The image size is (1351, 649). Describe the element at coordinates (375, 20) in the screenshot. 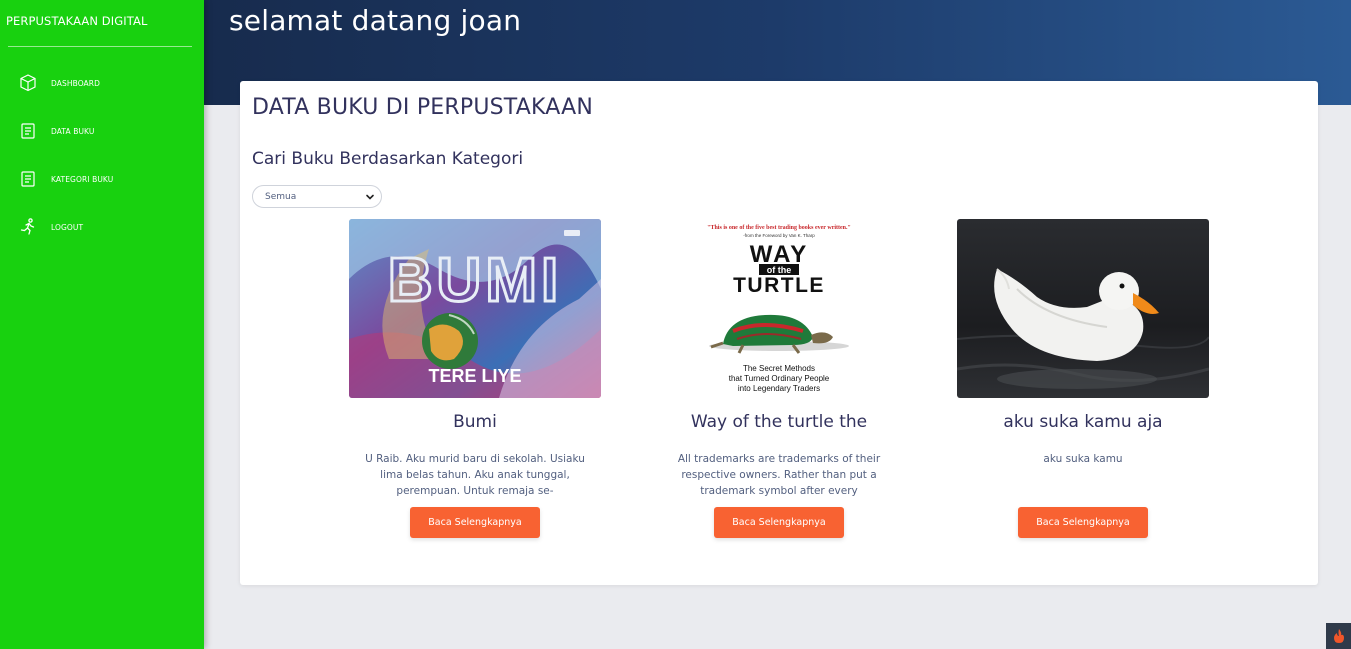

I see `welcome-text: selamat datang joan` at that location.